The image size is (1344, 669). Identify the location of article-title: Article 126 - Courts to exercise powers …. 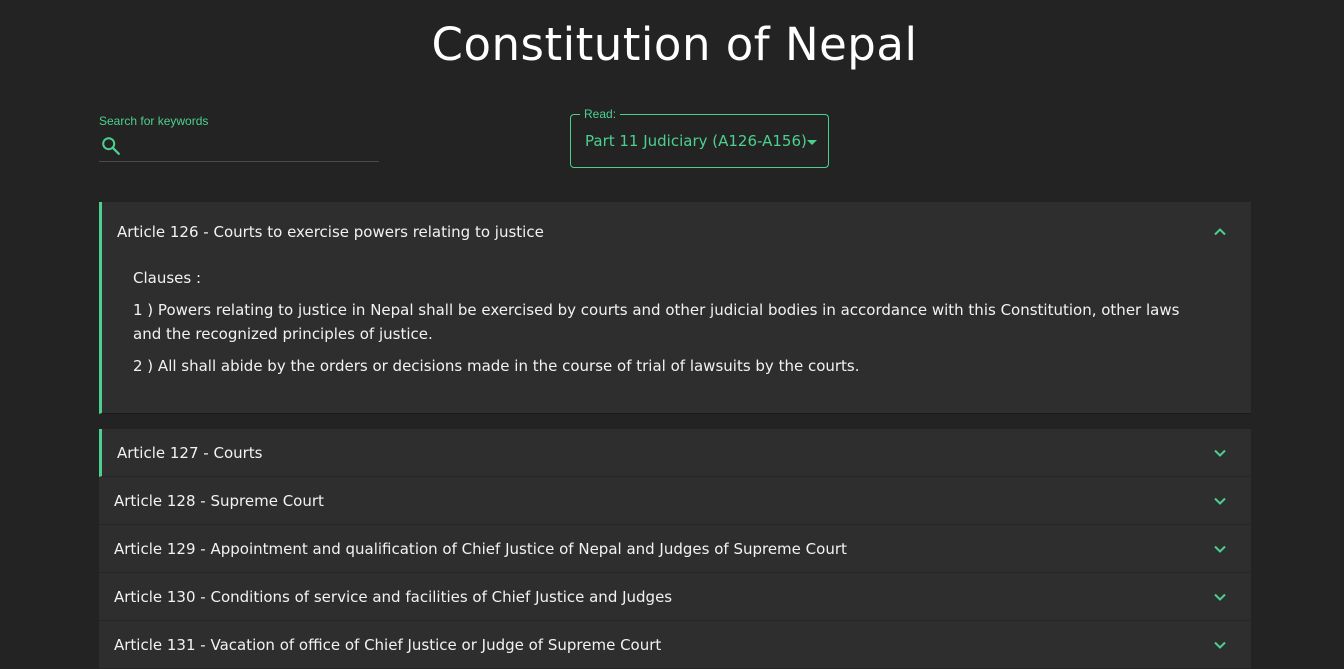
(330, 232).